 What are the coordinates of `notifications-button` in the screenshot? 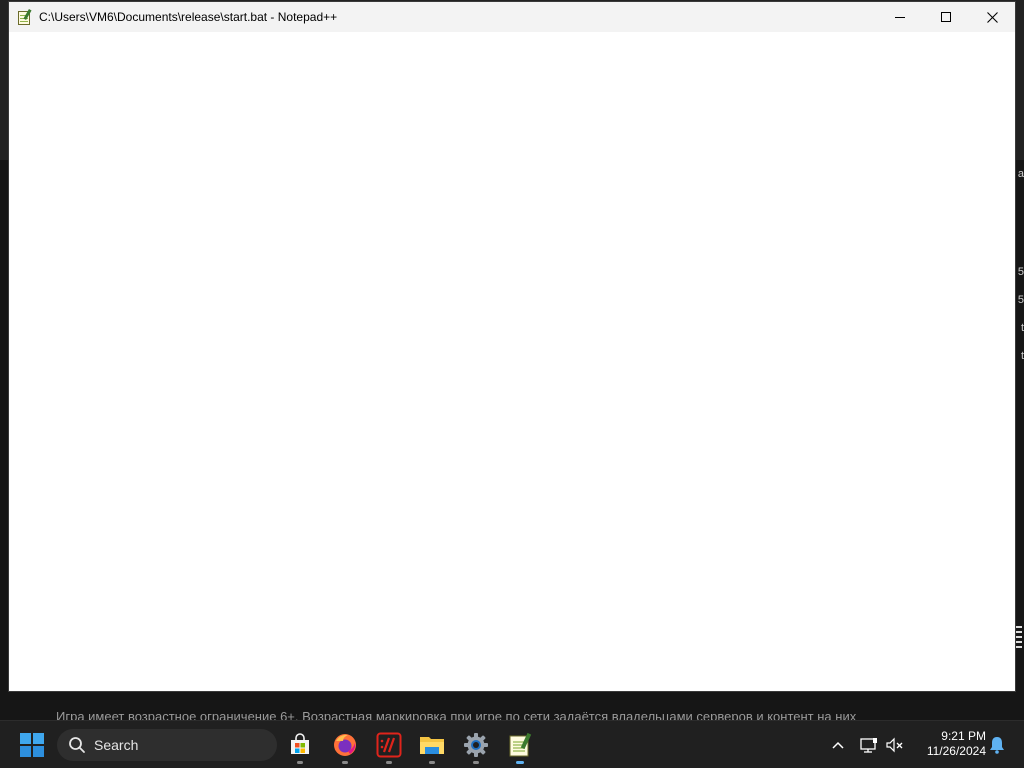 It's located at (997, 745).